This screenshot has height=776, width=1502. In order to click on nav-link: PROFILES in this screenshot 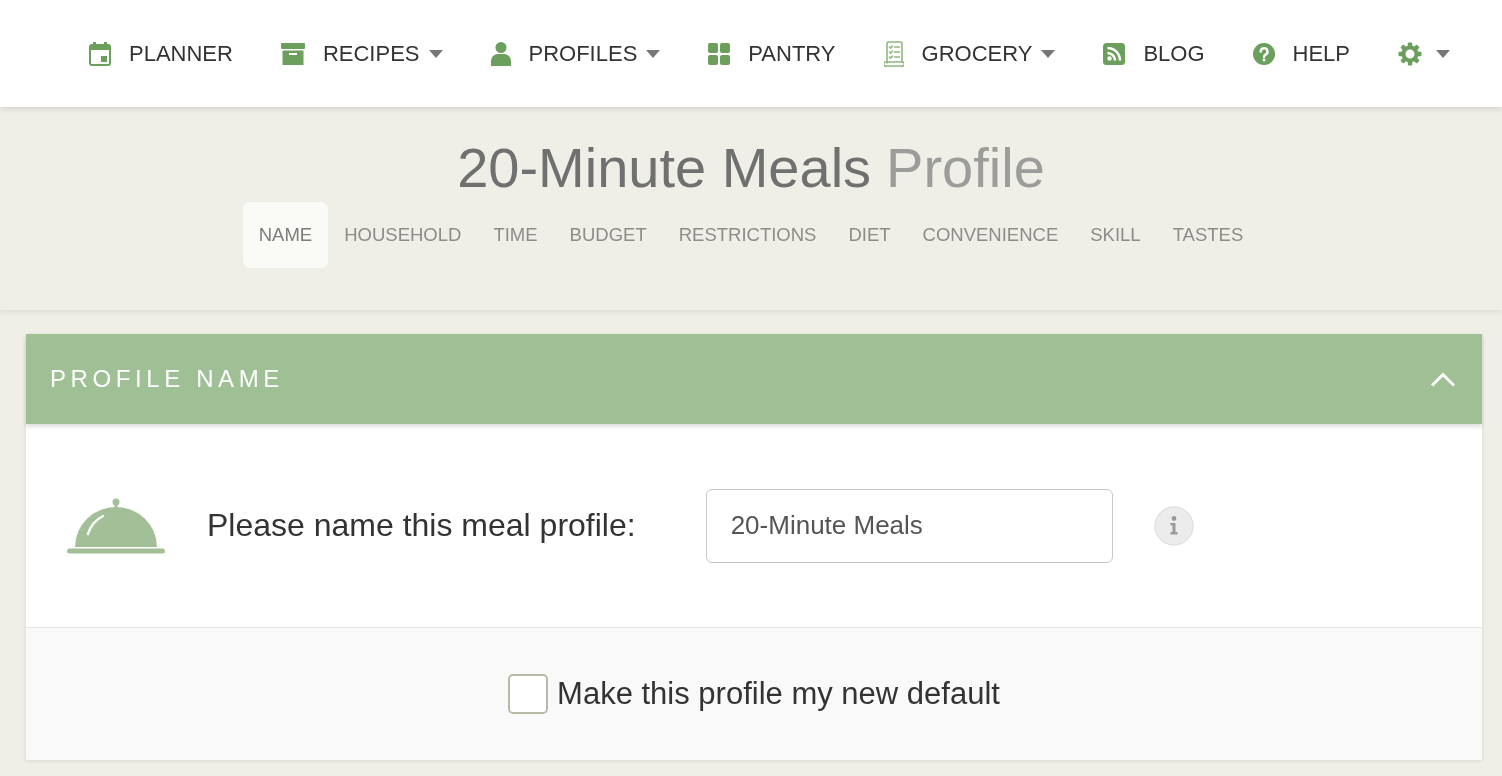, I will do `click(575, 53)`.